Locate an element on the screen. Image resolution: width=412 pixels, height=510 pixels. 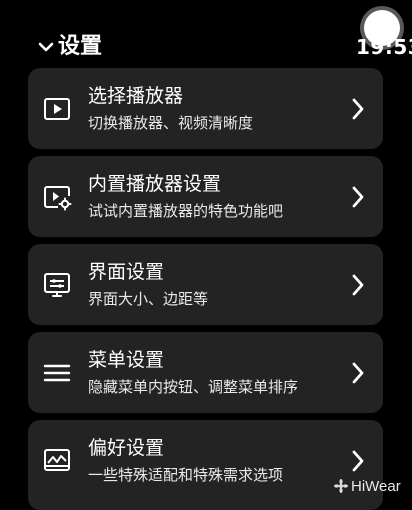
header: 设置 19:53 is located at coordinates (224, 47).